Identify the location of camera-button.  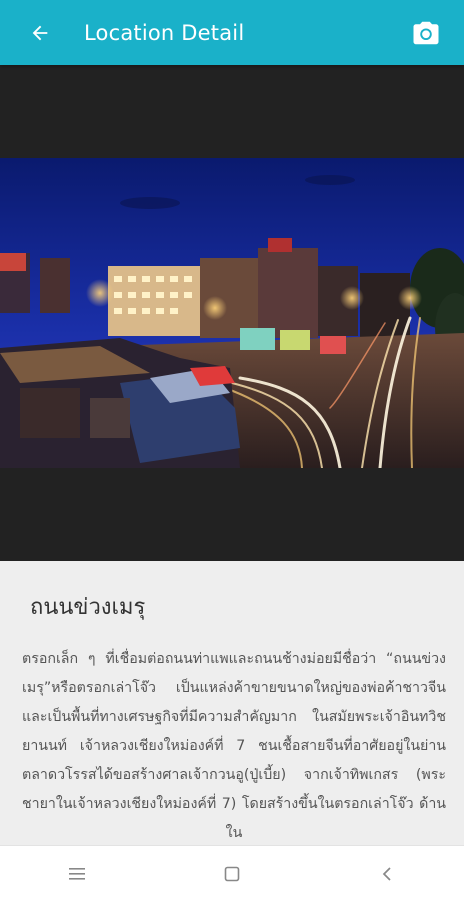
(426, 33).